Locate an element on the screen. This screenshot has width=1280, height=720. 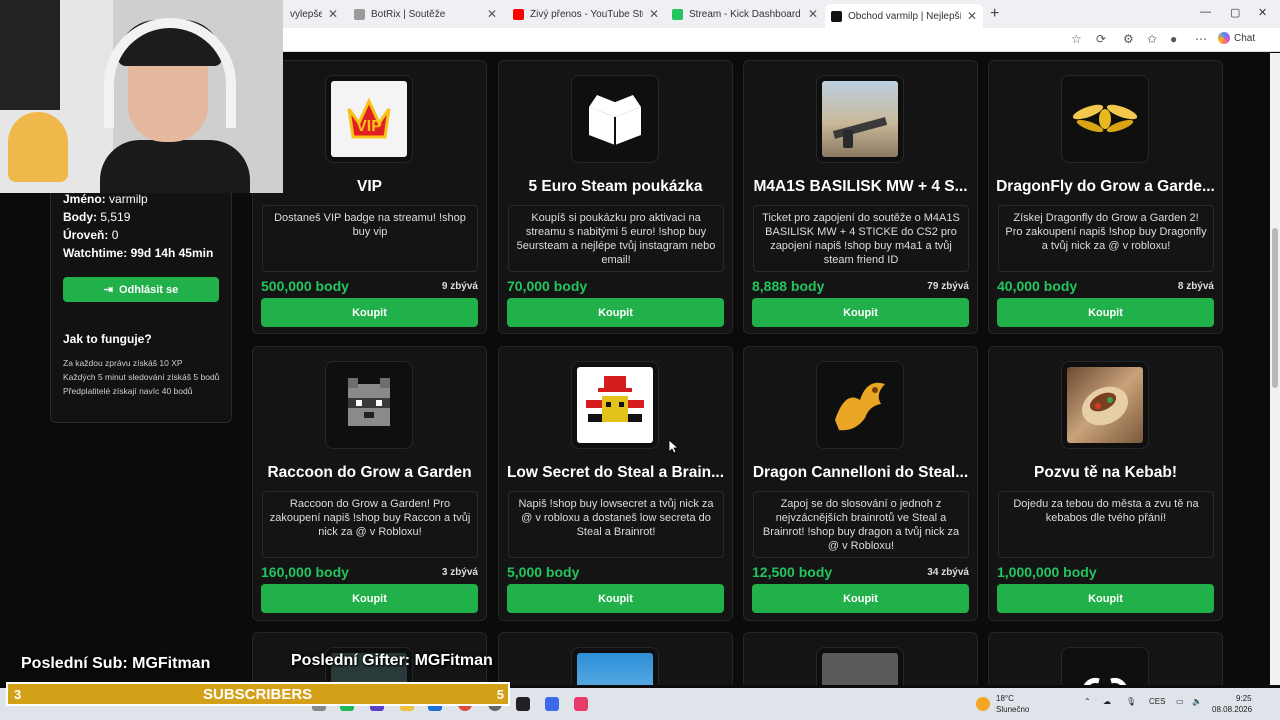
product-name: 5 Euro Steam poukázka is located at coordinates (615, 186).